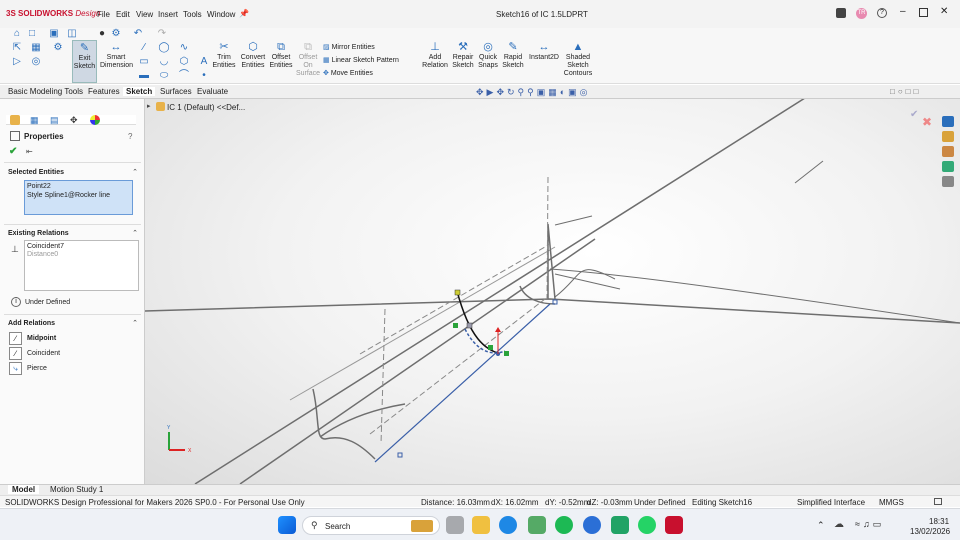  I want to click on redo-icon: ↷, so click(162, 33).